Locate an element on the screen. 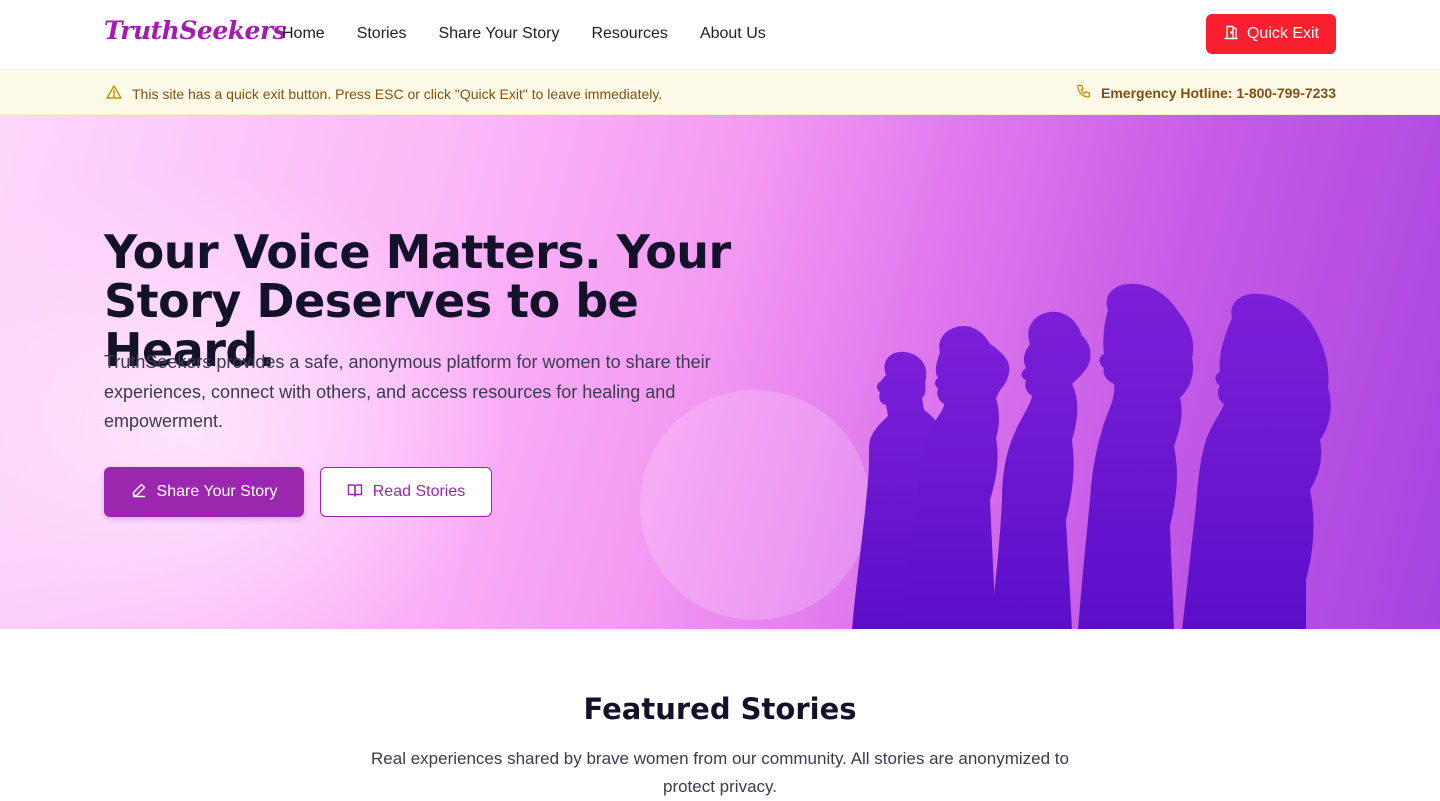 This screenshot has width=1440, height=801. read-stories-button: Read Stories is located at coordinates (406, 492).